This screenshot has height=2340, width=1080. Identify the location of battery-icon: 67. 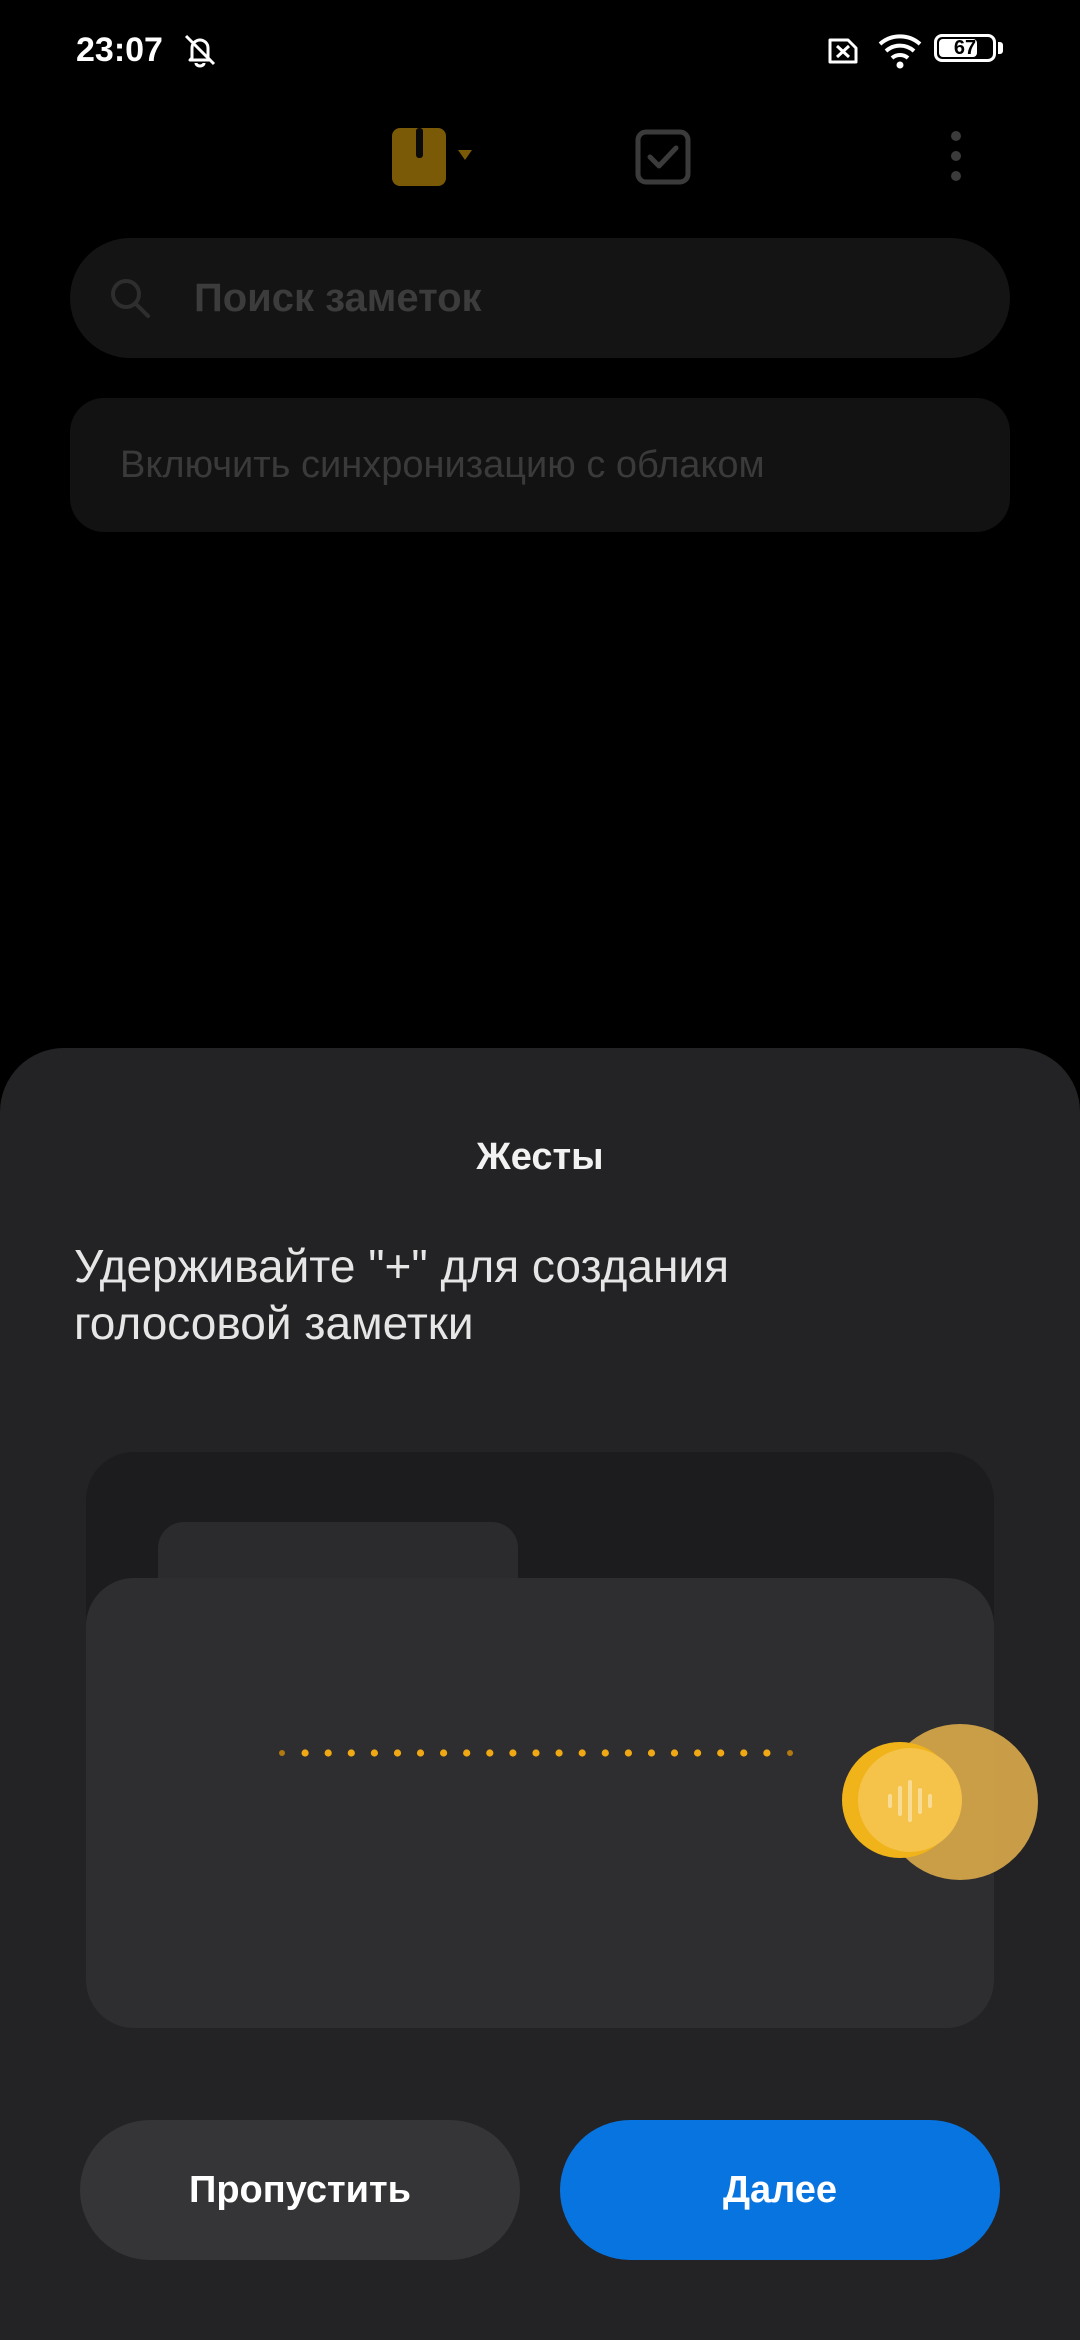
(965, 48).